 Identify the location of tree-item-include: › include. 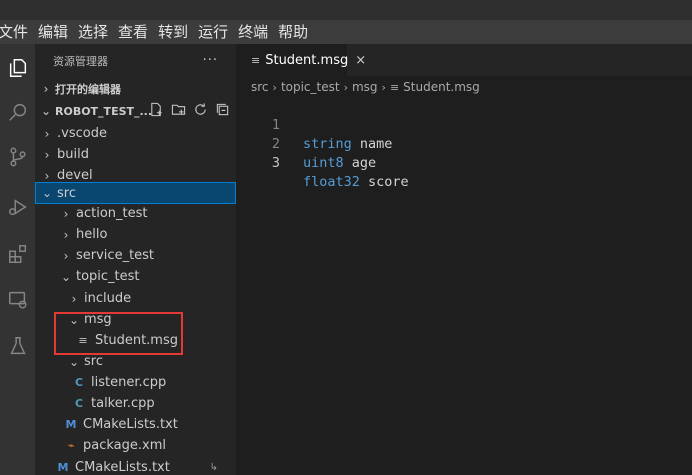
(135, 298).